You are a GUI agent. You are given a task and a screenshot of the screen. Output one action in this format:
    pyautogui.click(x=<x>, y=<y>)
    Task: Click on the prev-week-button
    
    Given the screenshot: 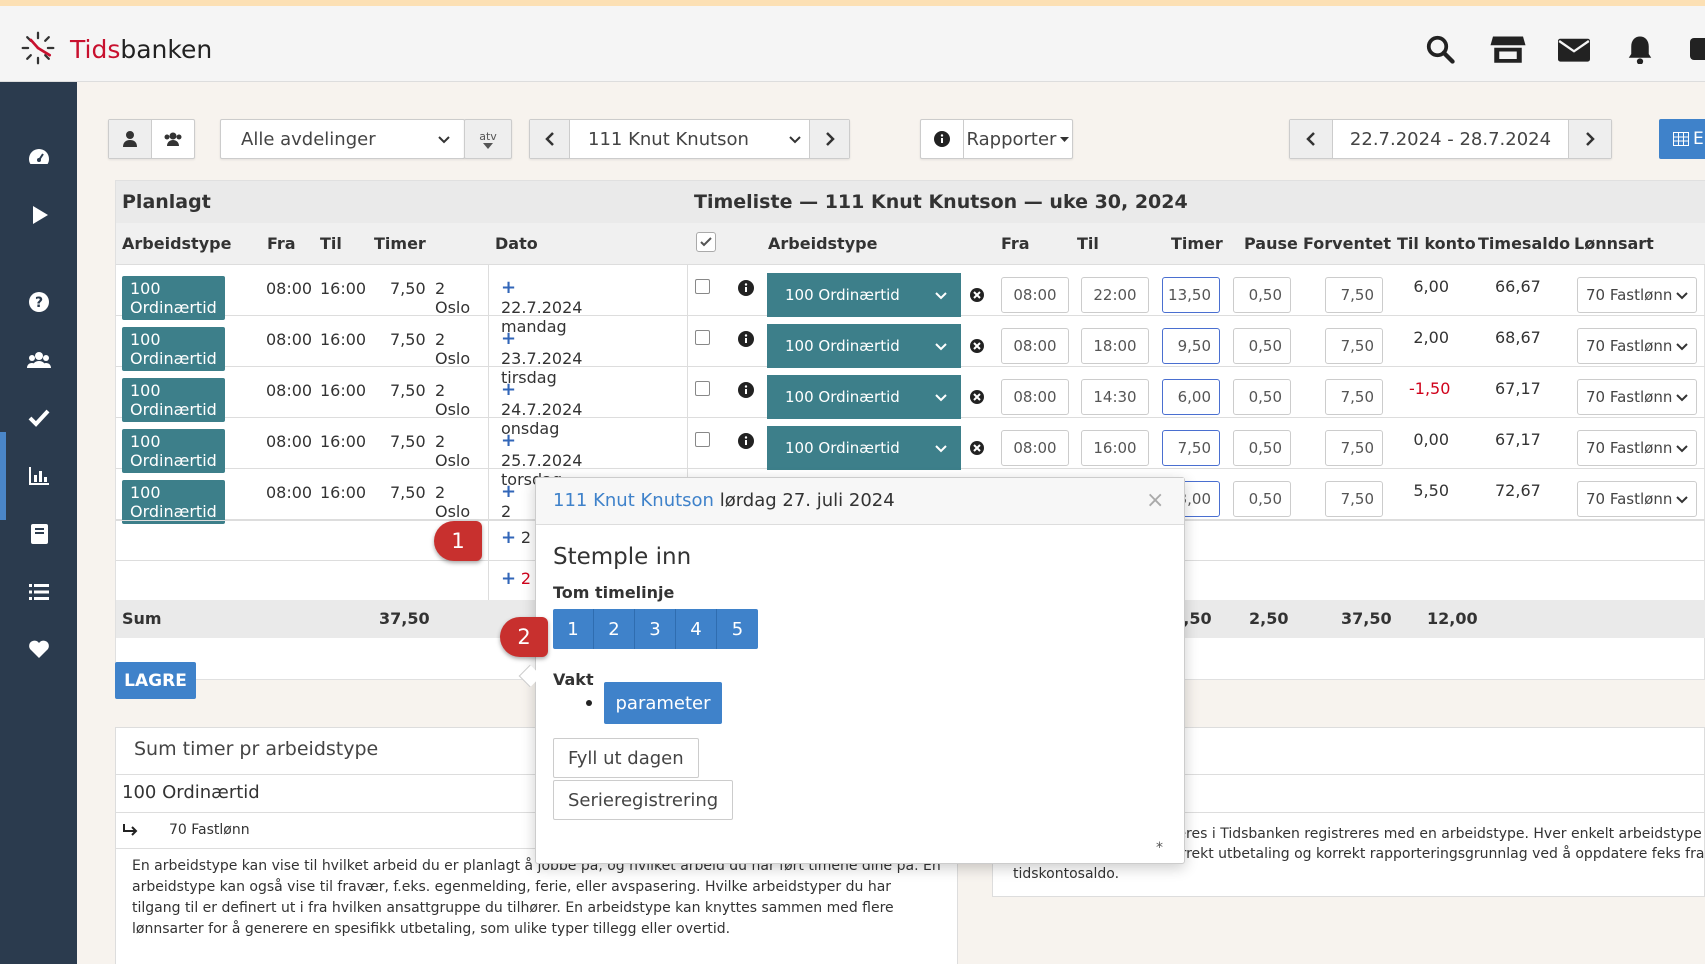 What is the action you would take?
    pyautogui.click(x=1311, y=139)
    